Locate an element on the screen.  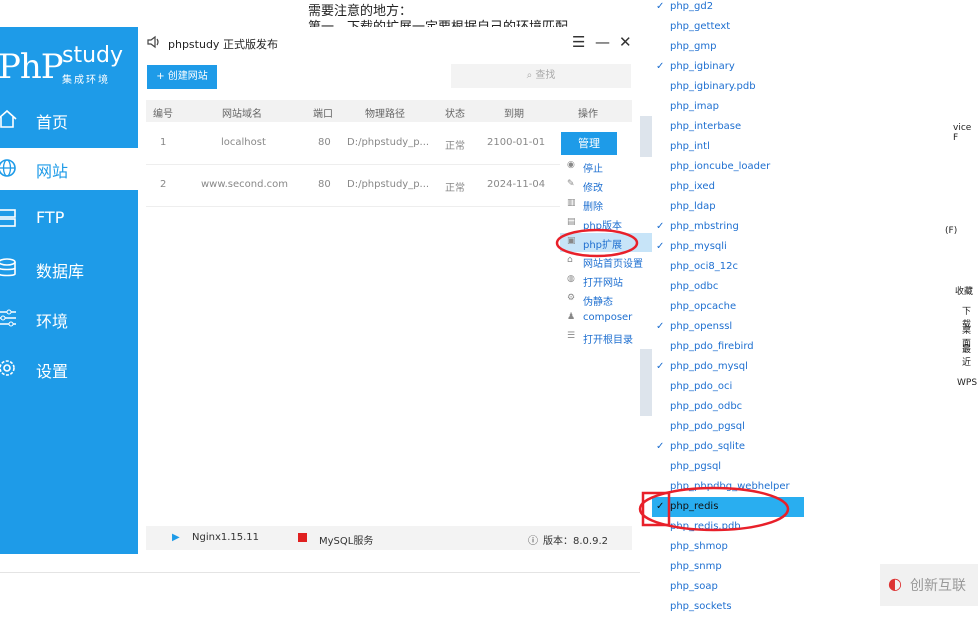
annotation-box-checkbox is located at coordinates (656, 509).